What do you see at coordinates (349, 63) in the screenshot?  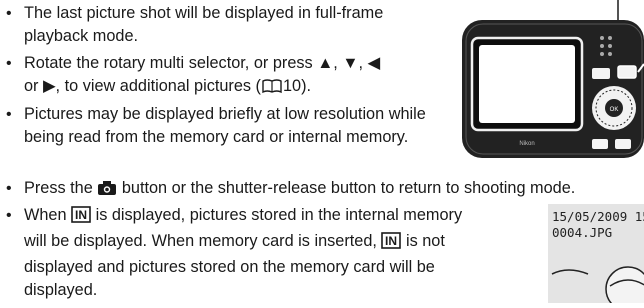 I see `arrow-keys: ▲, ▼, ◀` at bounding box center [349, 63].